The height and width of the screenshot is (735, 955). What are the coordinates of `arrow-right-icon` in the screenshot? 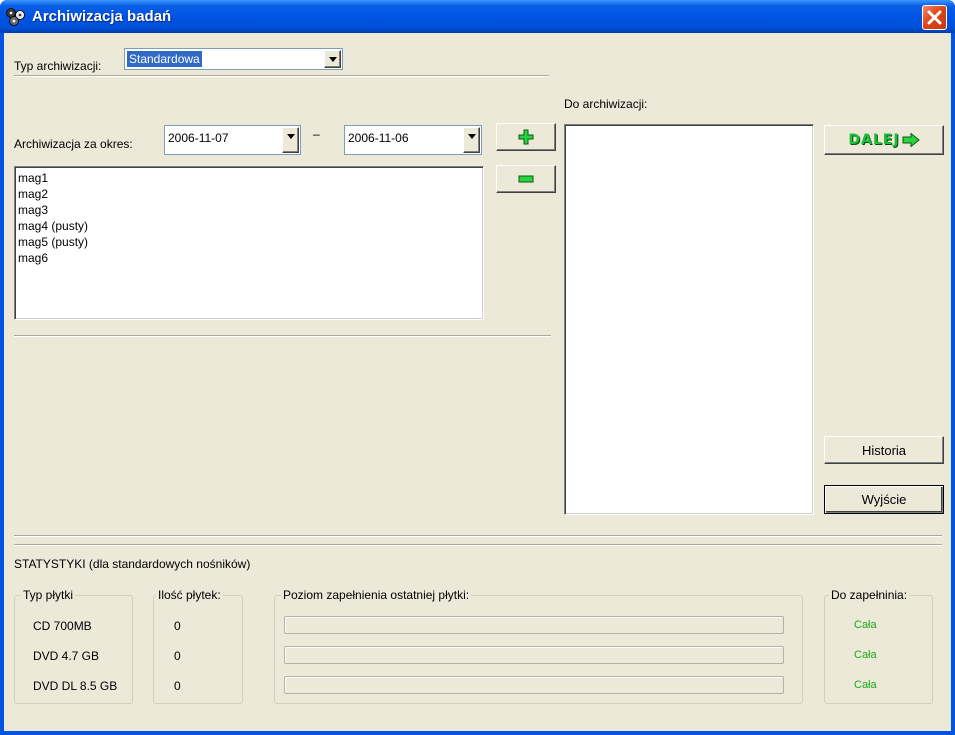 It's located at (911, 140).